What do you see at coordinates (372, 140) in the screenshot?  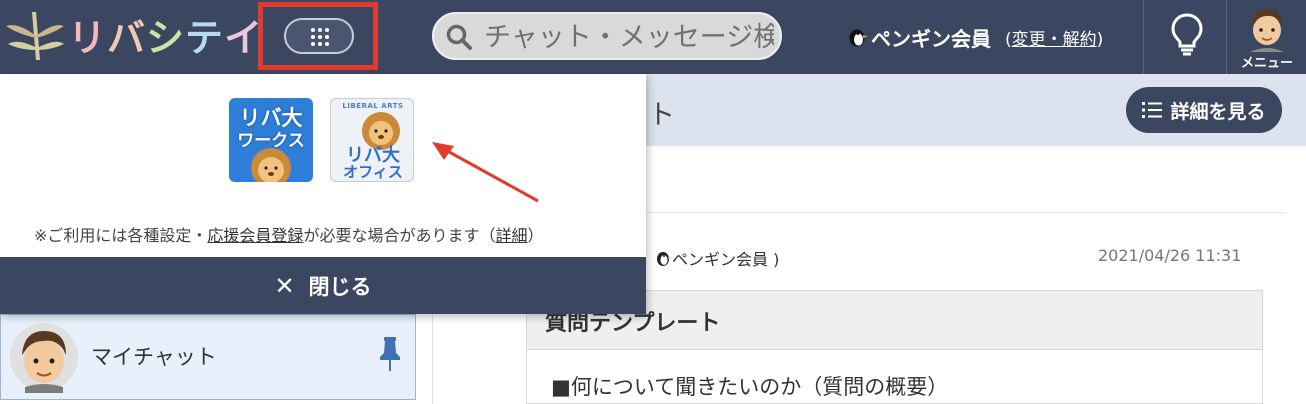 I see `app-icon-riba-office: LIBERAL ARTS リバ大 オフィス` at bounding box center [372, 140].